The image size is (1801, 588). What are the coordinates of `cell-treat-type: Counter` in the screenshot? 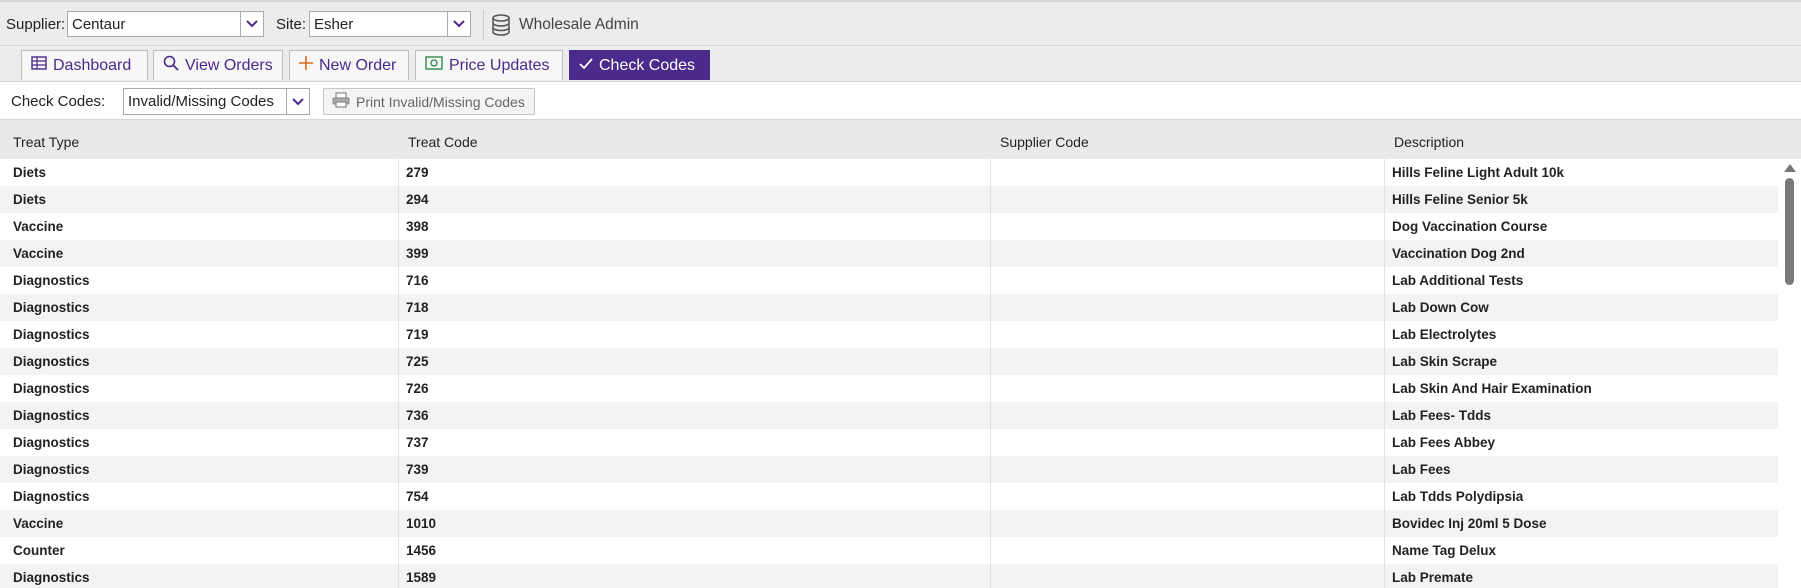 It's located at (39, 550).